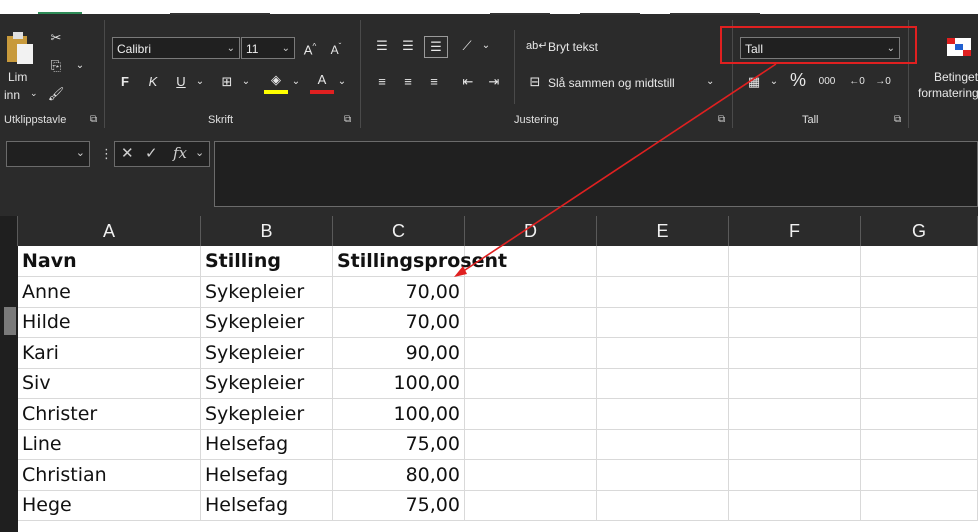 This screenshot has width=978, height=532. Describe the element at coordinates (619, 168) in the screenshot. I see `arrow-line` at that location.